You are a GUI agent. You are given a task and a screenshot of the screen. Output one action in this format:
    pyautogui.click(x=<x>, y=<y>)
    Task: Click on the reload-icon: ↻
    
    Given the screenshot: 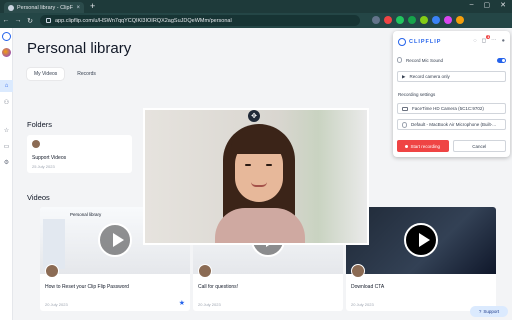 What is the action you would take?
    pyautogui.click(x=30, y=21)
    